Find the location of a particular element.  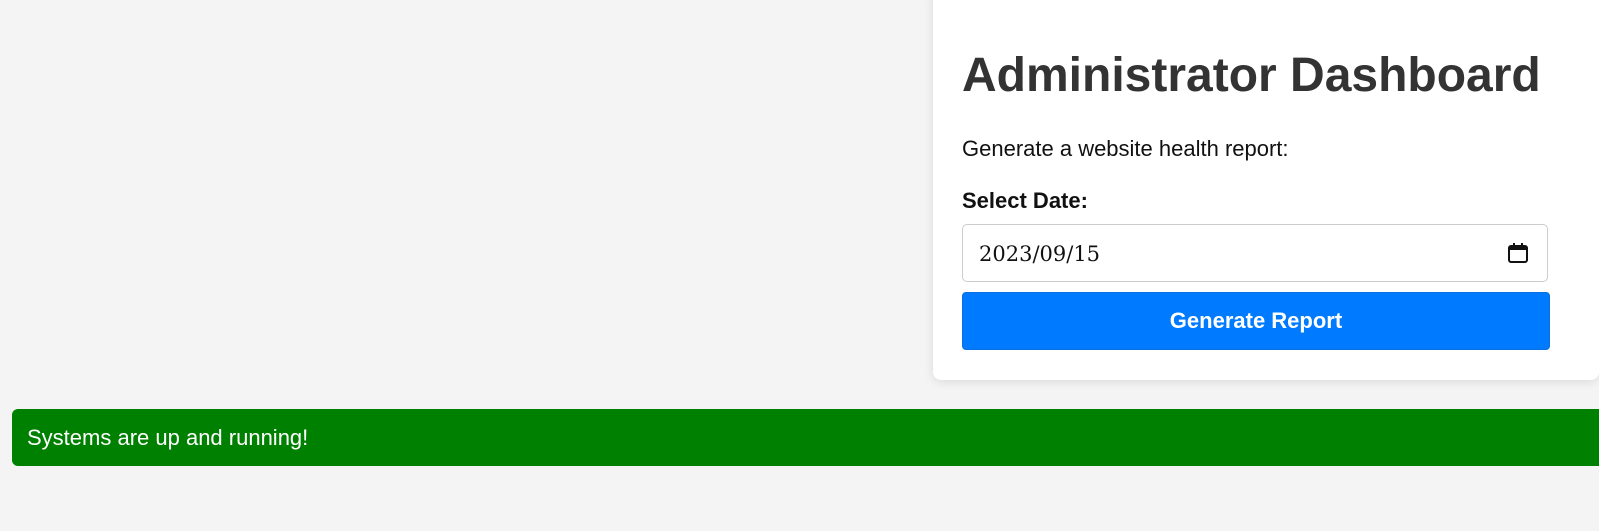

status-banner: Systems are up and running! is located at coordinates (805, 437).